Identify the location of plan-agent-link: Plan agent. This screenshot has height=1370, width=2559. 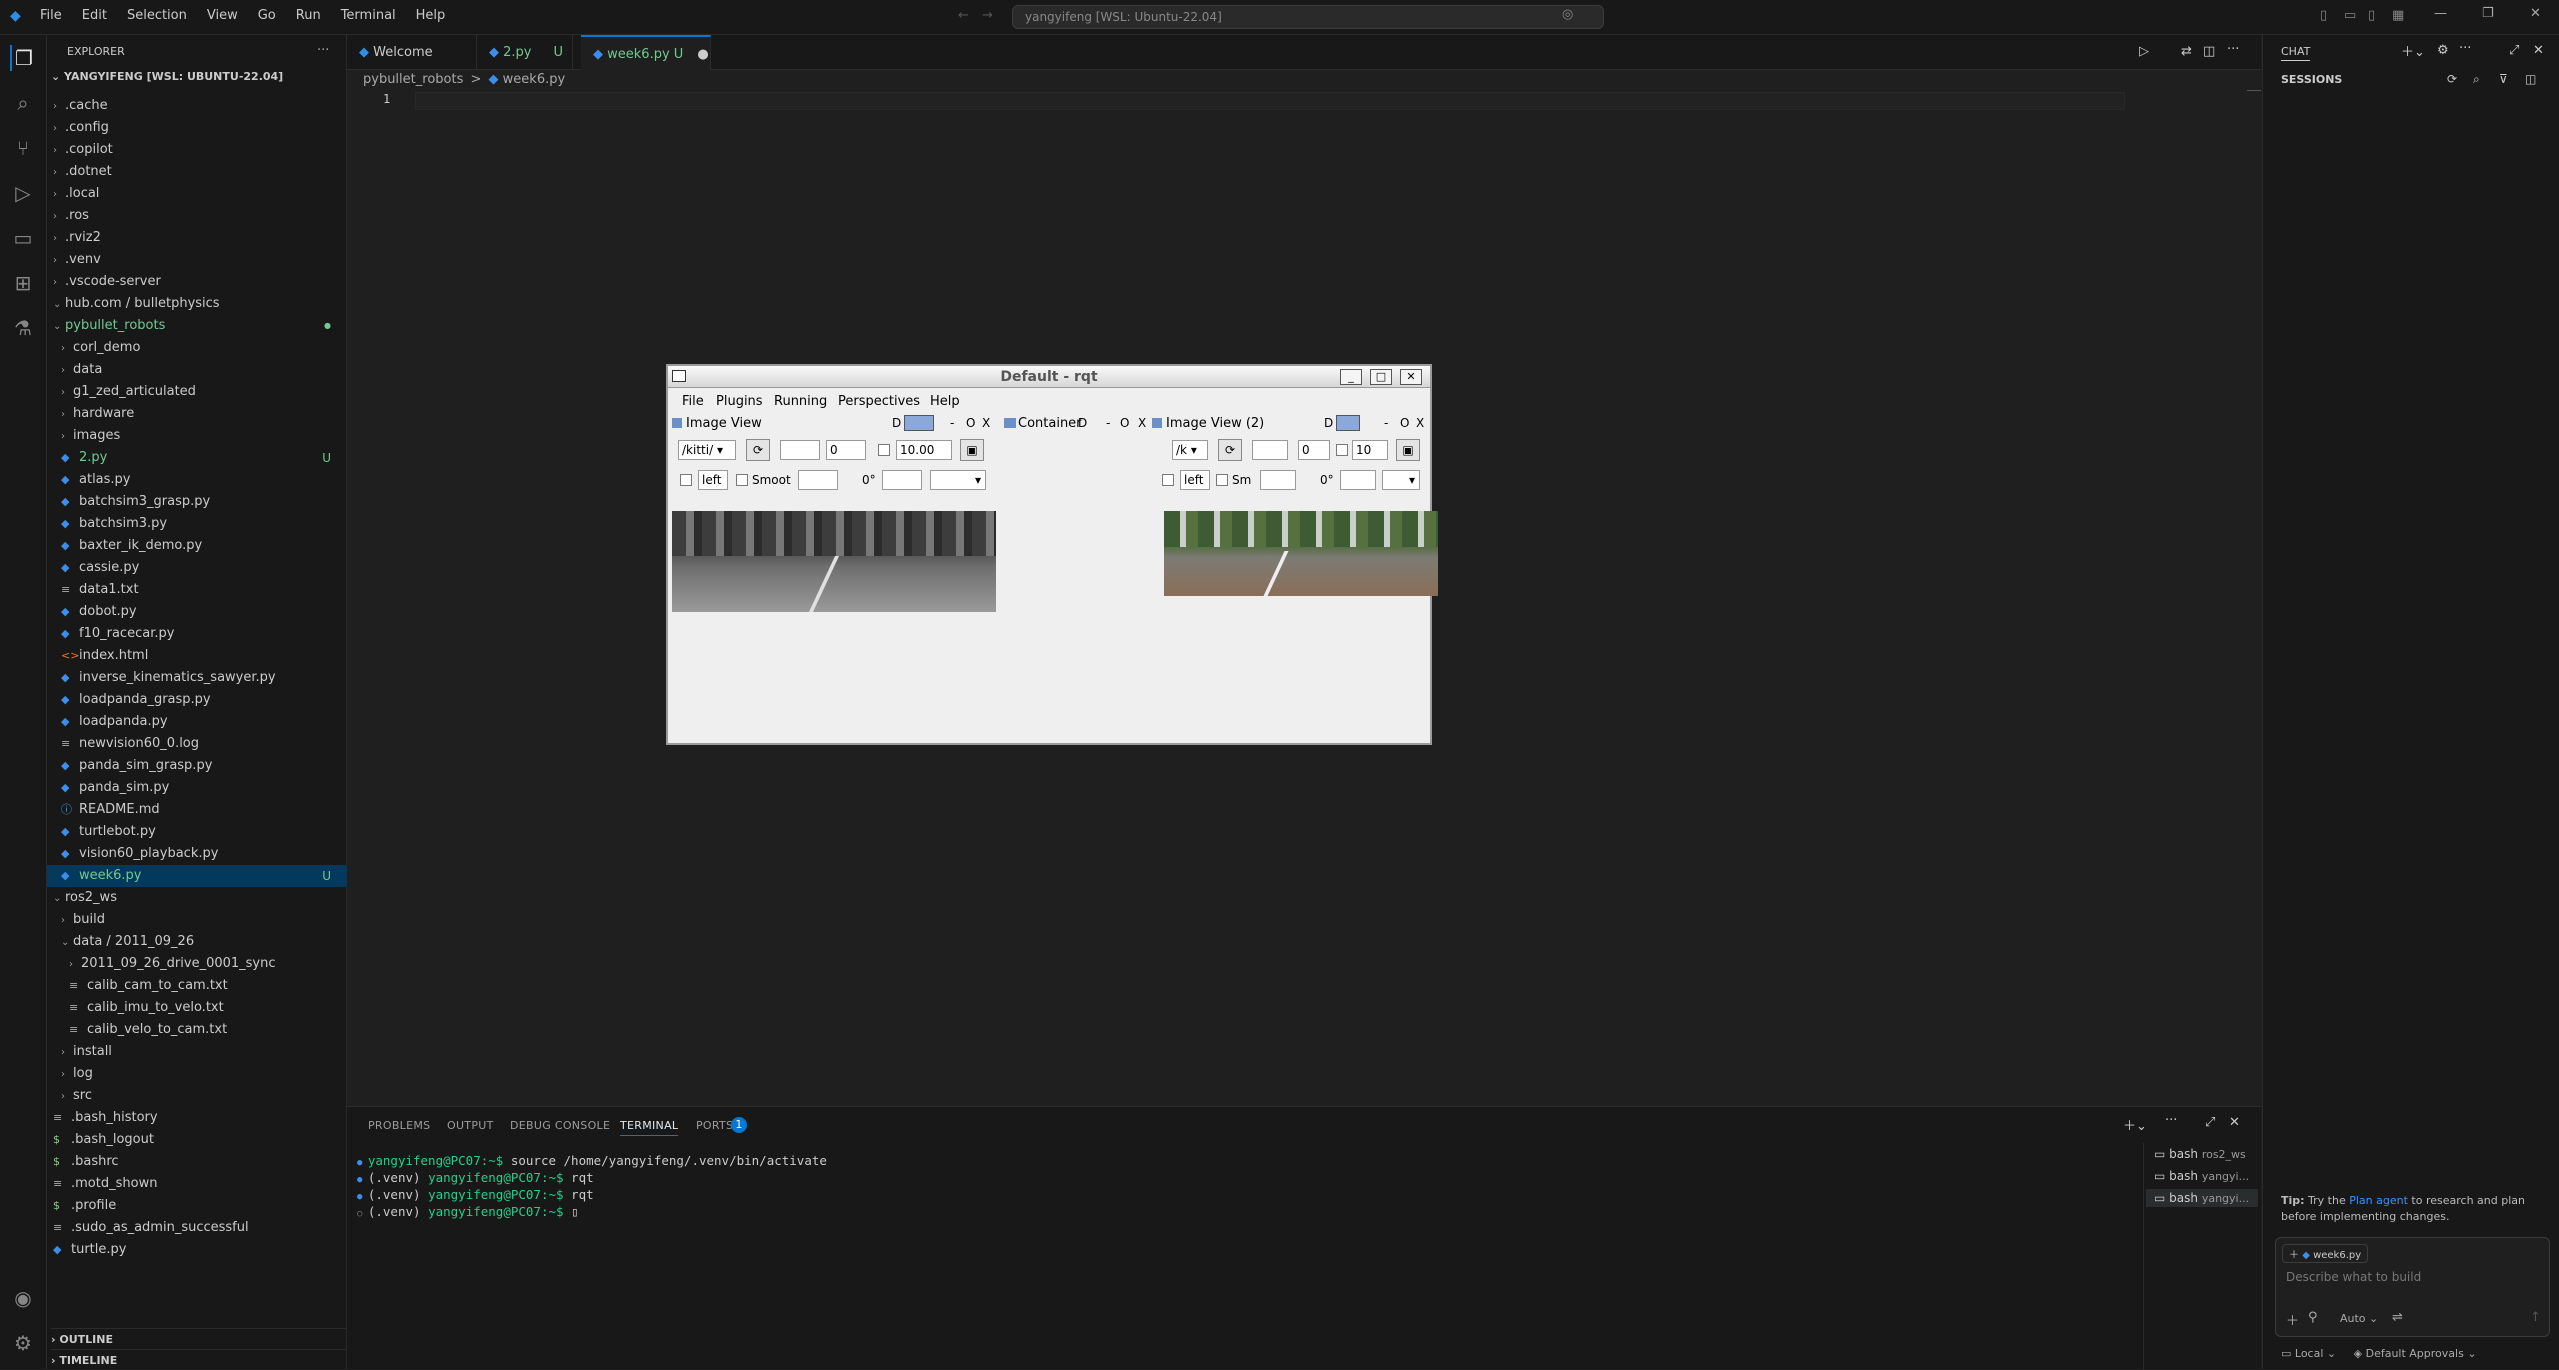
(2378, 1200).